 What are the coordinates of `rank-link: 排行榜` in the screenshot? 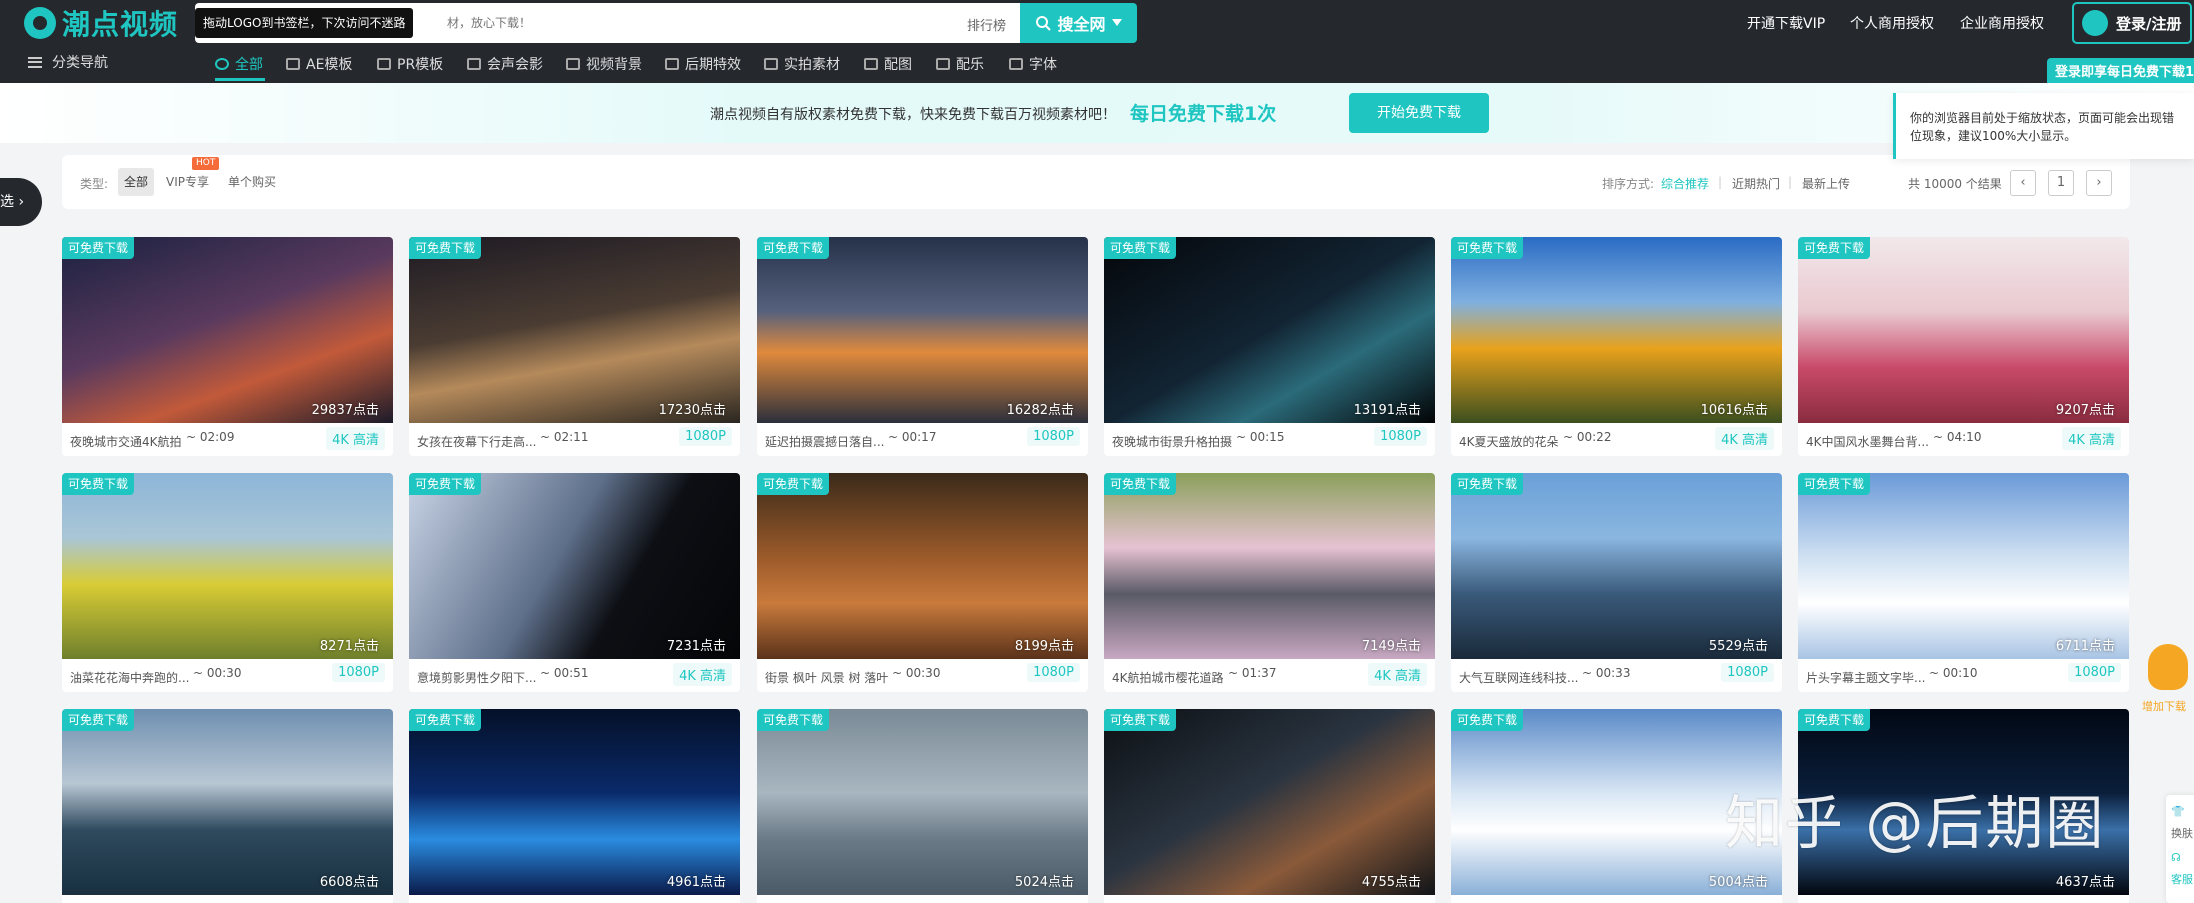 It's located at (986, 24).